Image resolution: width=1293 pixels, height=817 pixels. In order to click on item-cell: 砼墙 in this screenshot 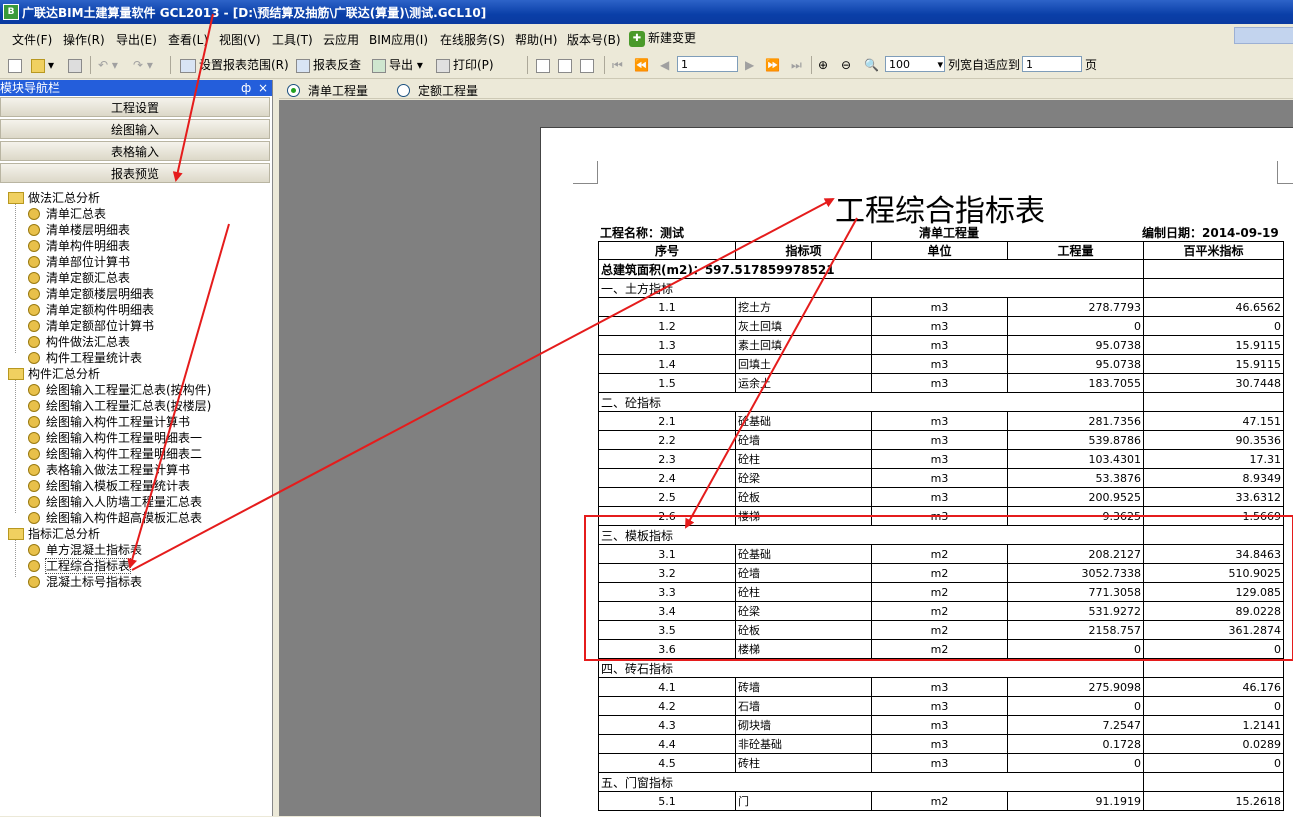, I will do `click(803, 440)`.